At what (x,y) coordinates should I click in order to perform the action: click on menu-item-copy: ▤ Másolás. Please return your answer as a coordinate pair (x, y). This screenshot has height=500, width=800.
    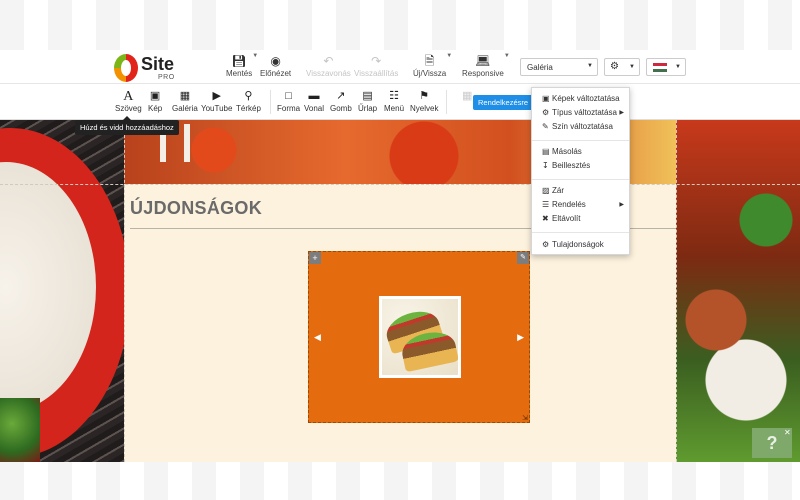
    Looking at the image, I should click on (580, 152).